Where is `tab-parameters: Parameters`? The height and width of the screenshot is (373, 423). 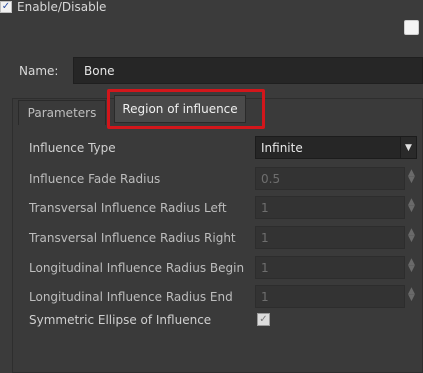
tab-parameters: Parameters is located at coordinates (62, 112).